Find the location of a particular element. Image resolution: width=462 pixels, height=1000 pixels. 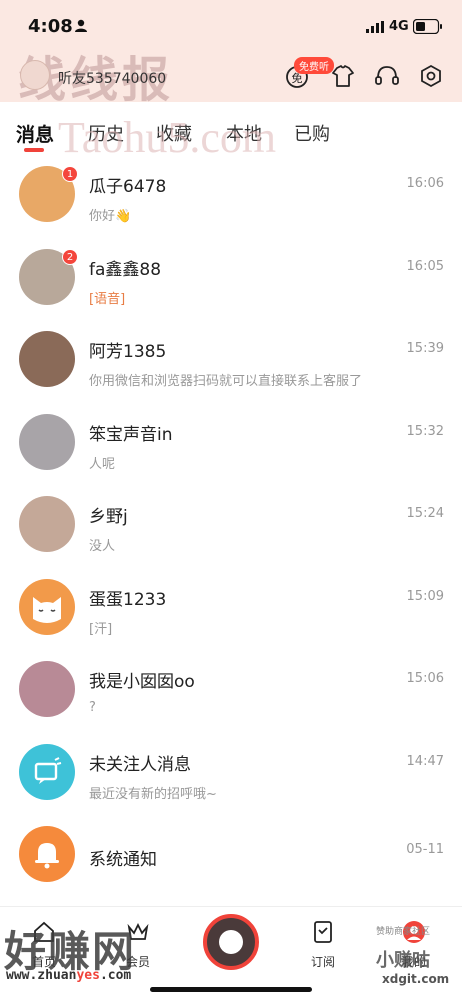

bell-icon is located at coordinates (47, 856).